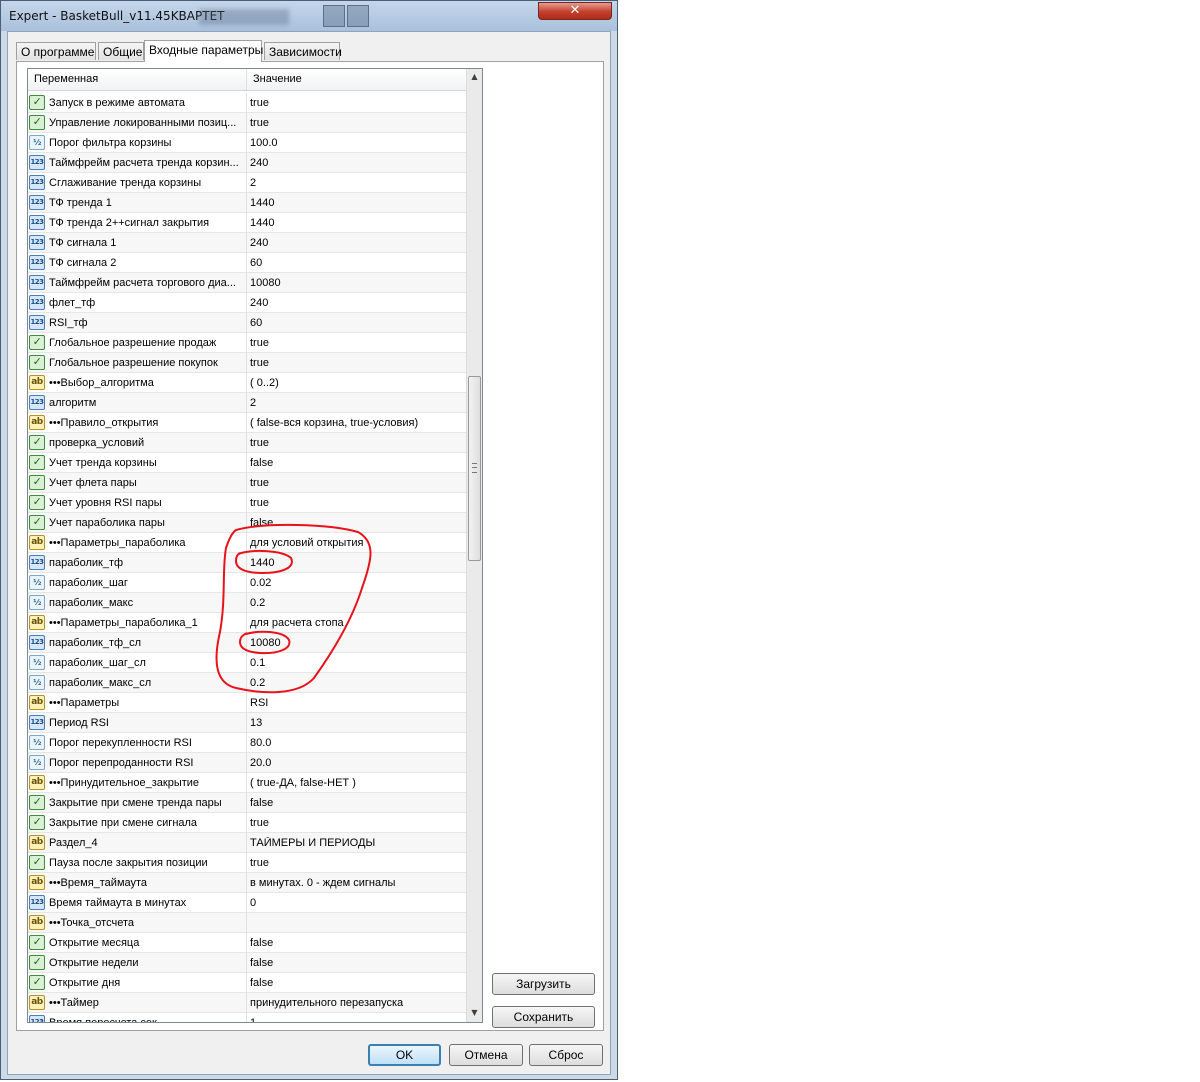  Describe the element at coordinates (357, 883) in the screenshot. I see `parameter-value: в минутах. 0 - ждем сигналы` at that location.